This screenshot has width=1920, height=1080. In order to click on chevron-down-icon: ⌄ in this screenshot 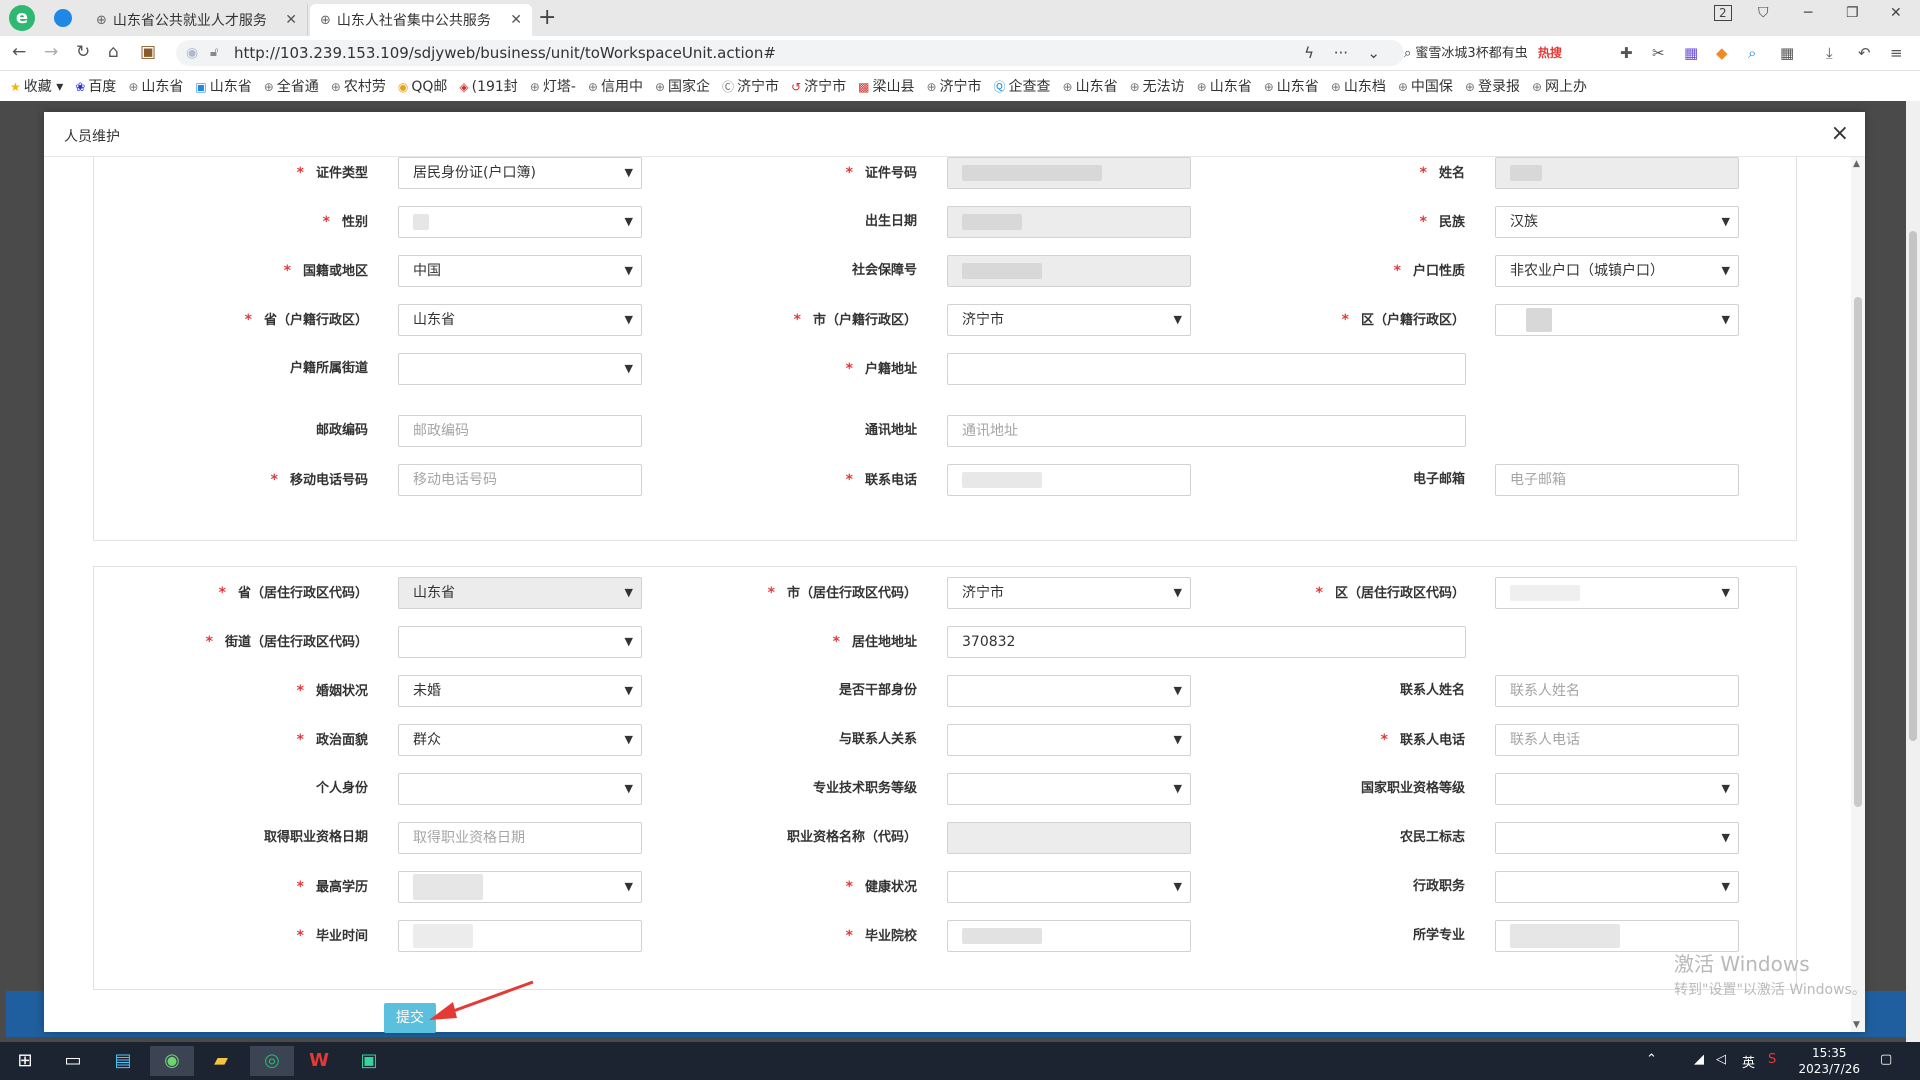, I will do `click(1373, 53)`.